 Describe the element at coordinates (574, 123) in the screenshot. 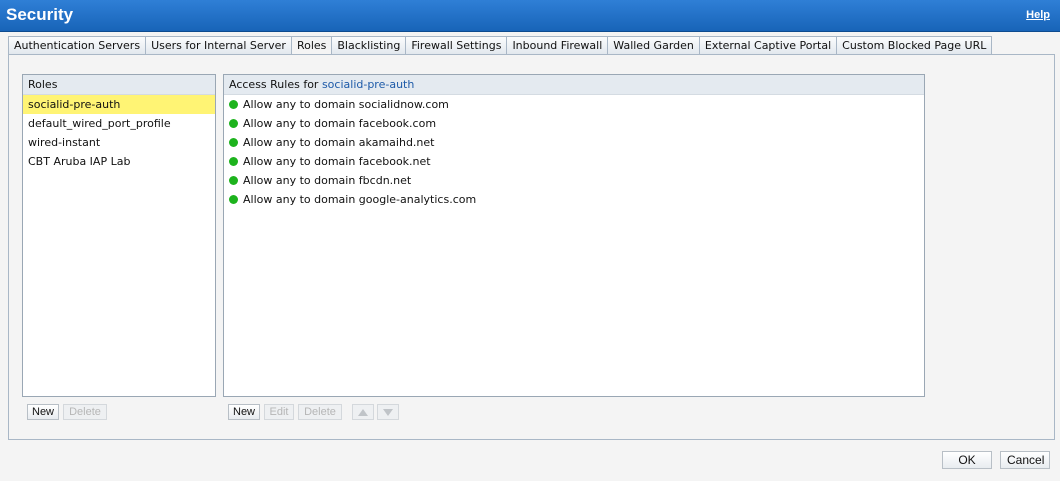

I see `access-rule-item: Allow any to domain facebook.com` at that location.